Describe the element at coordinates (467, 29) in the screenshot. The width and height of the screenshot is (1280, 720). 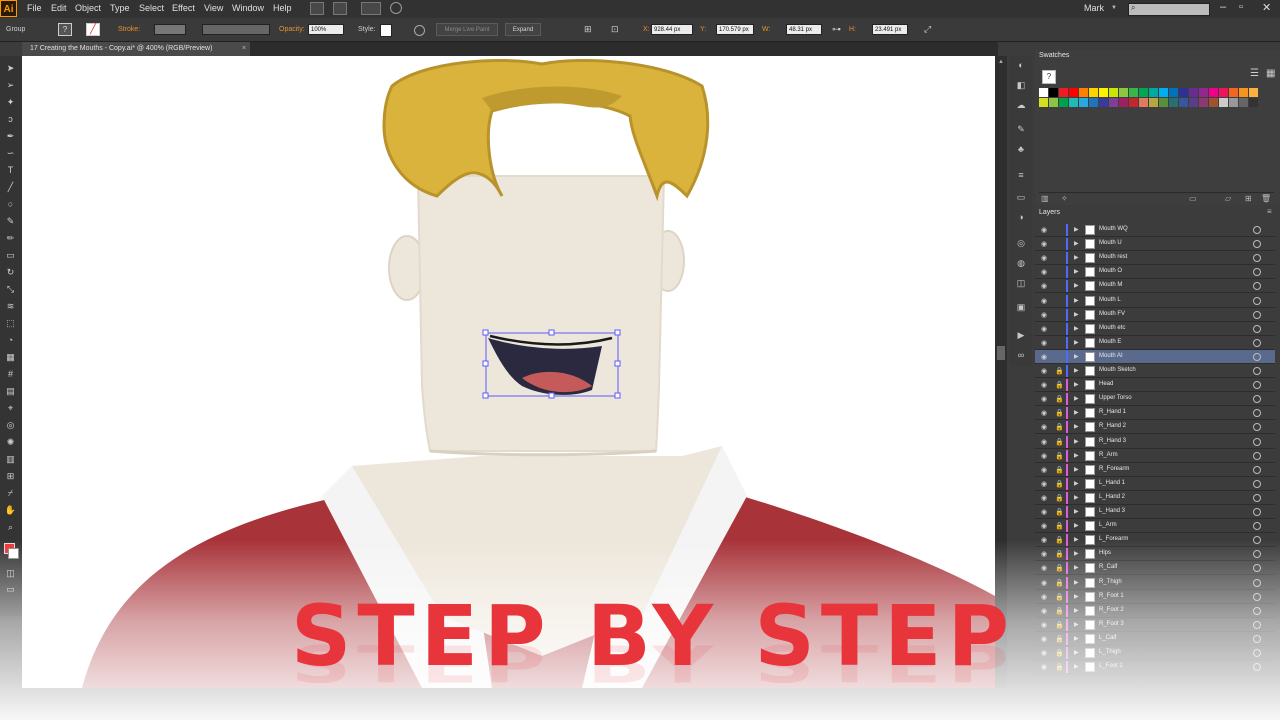
I see `merge-live-paint-button: Merge Live Paint` at that location.